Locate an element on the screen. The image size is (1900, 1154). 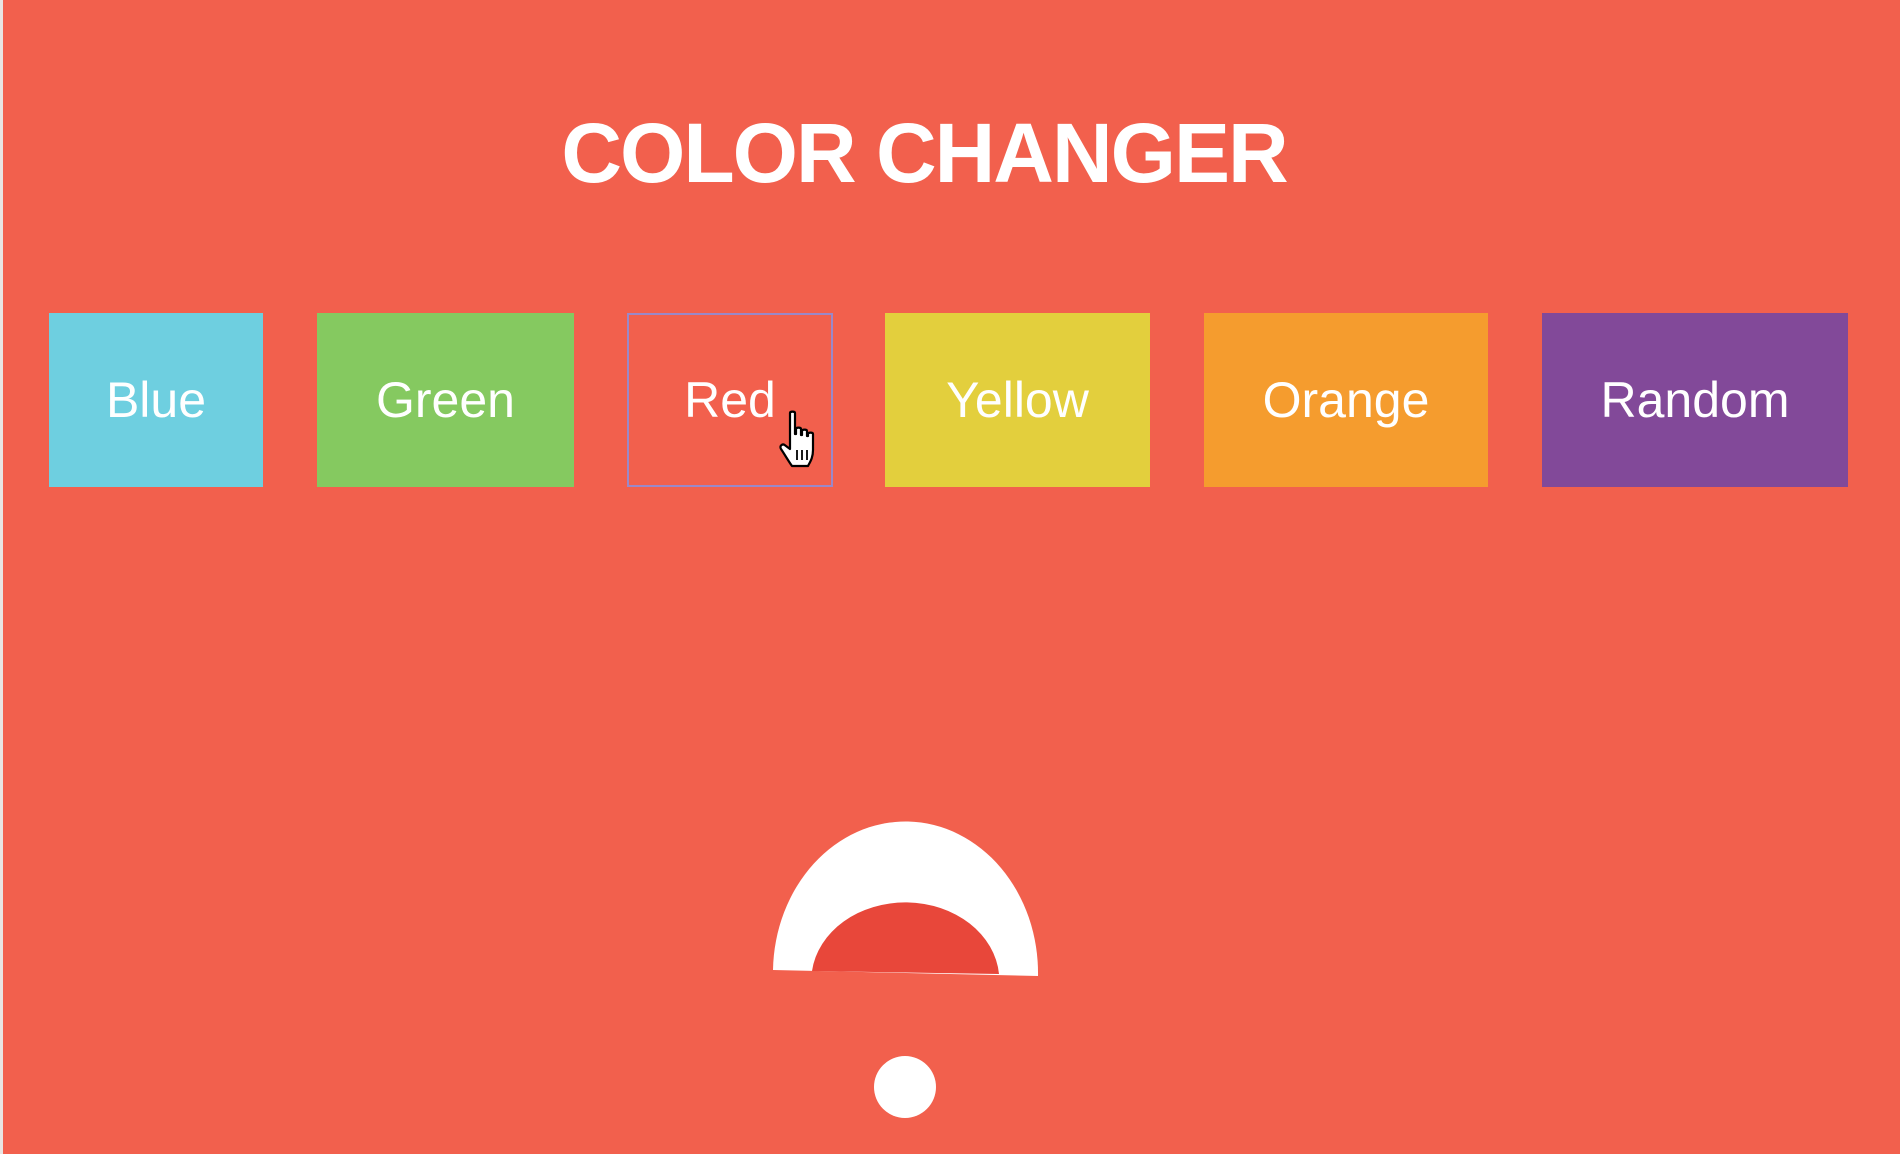
dot-shape is located at coordinates (905, 1087).